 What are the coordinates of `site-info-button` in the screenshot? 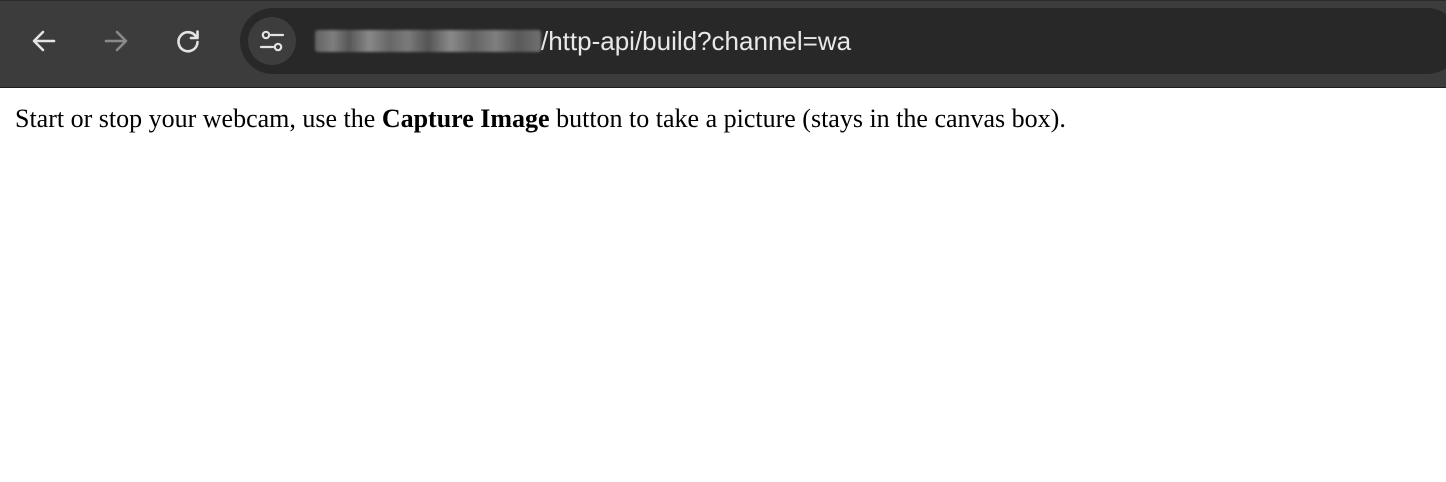 It's located at (272, 41).